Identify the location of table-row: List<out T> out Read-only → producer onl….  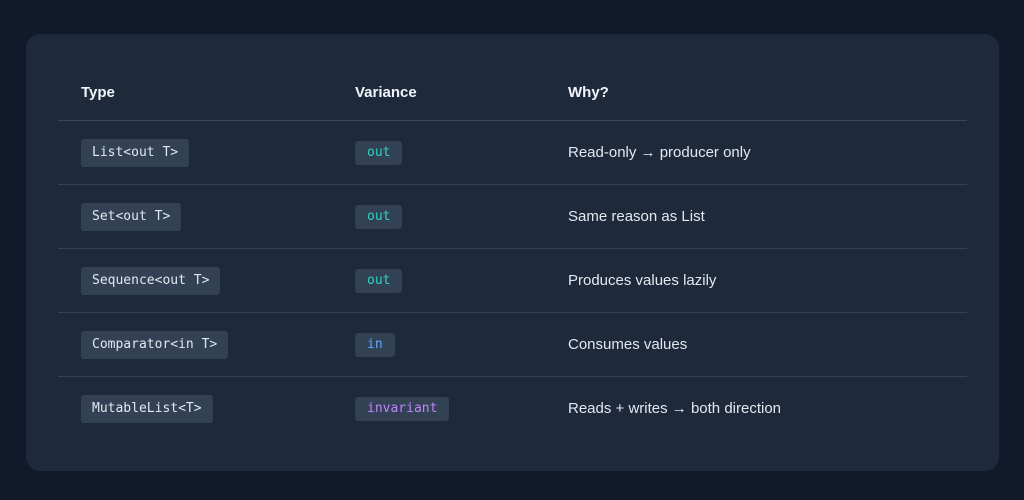
(512, 152).